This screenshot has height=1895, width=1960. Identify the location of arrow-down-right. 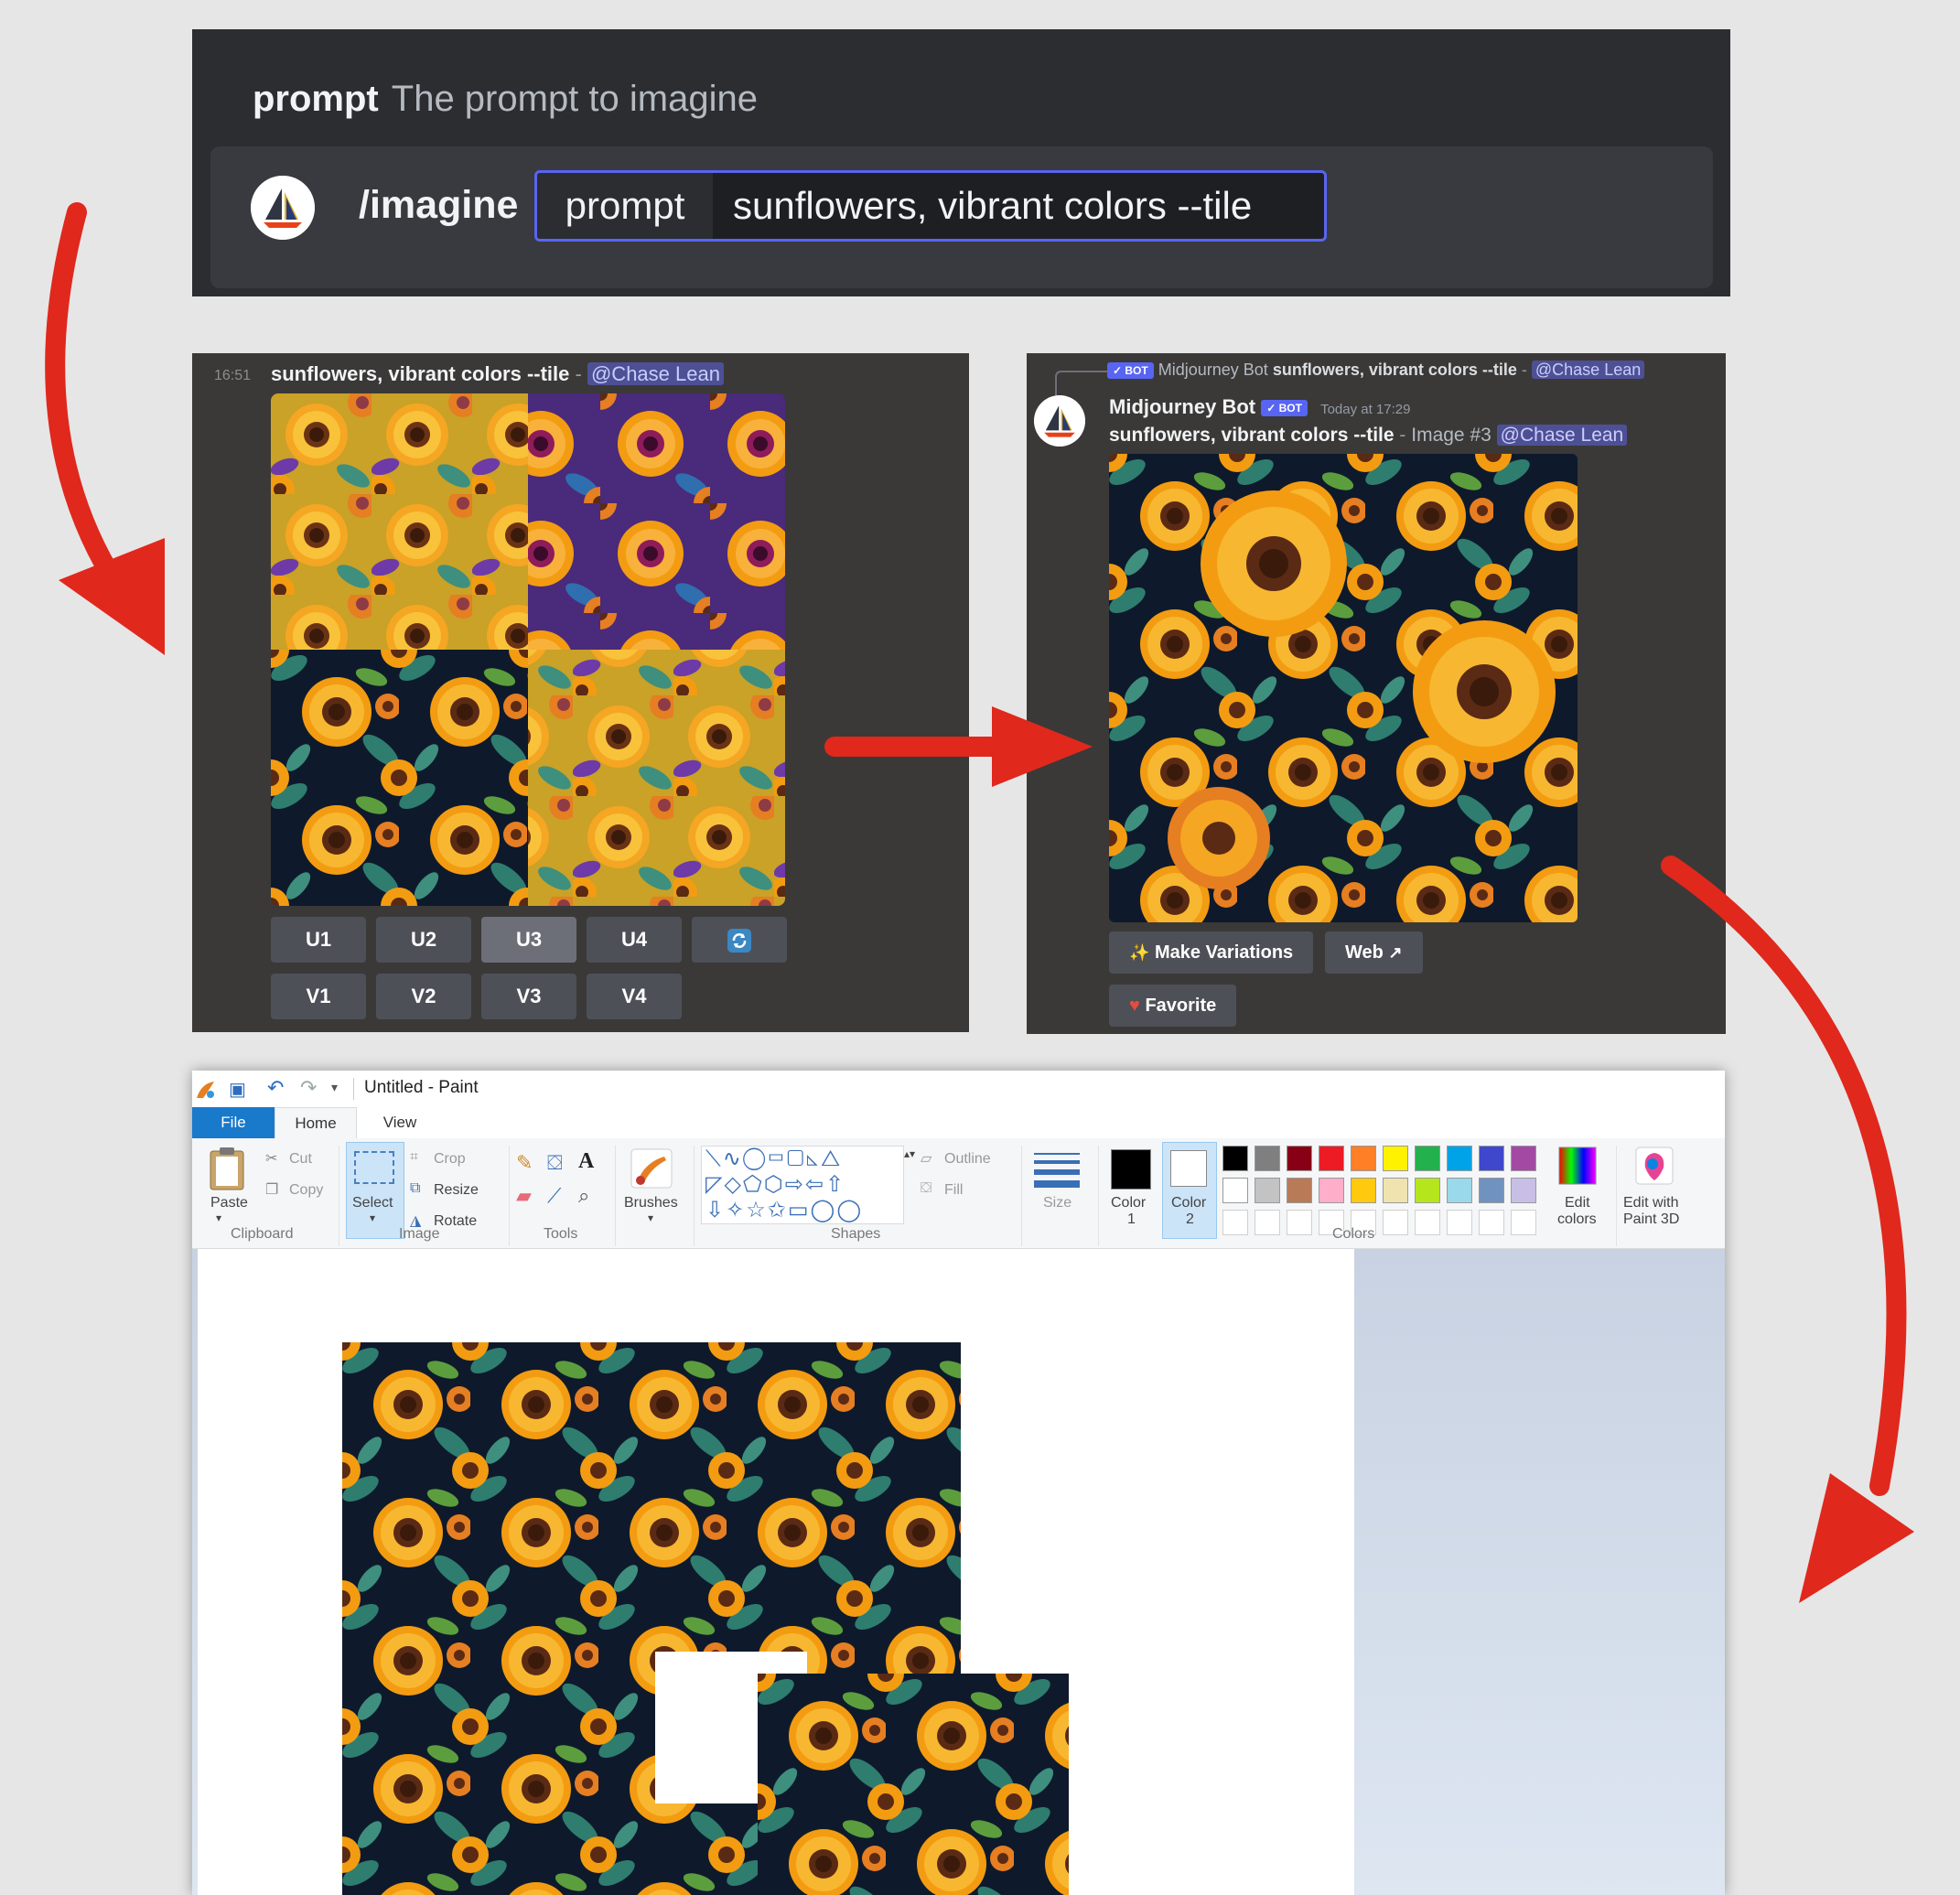
(1787, 1229).